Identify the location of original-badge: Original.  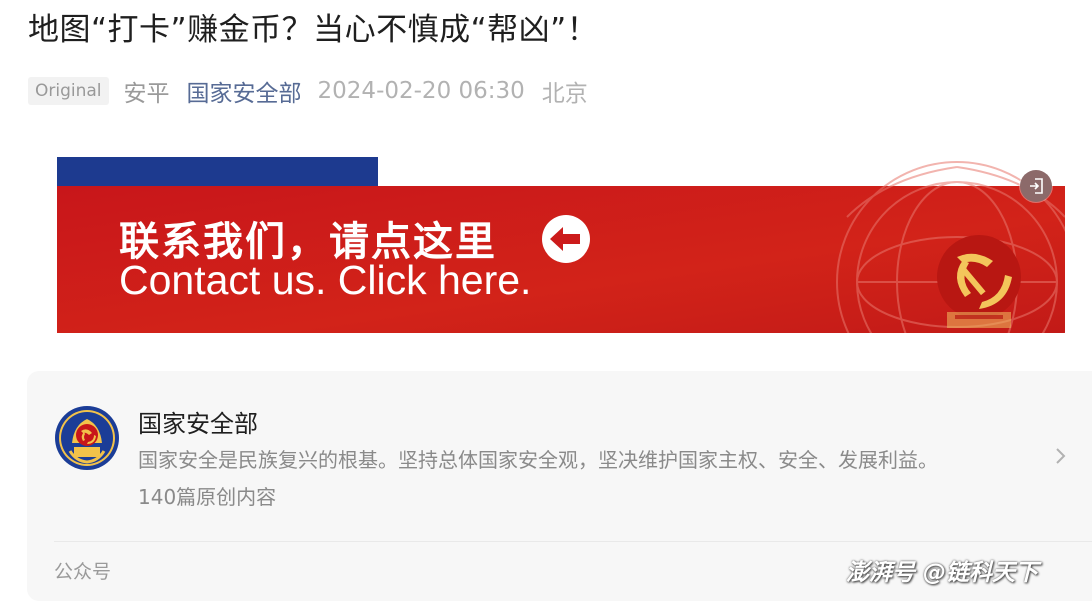
(68, 91).